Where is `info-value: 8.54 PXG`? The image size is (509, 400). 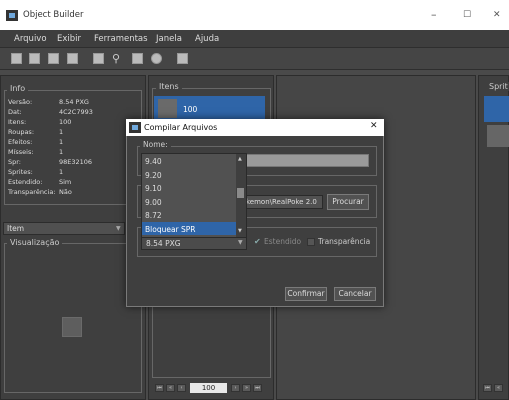 info-value: 8.54 PXG is located at coordinates (74, 102).